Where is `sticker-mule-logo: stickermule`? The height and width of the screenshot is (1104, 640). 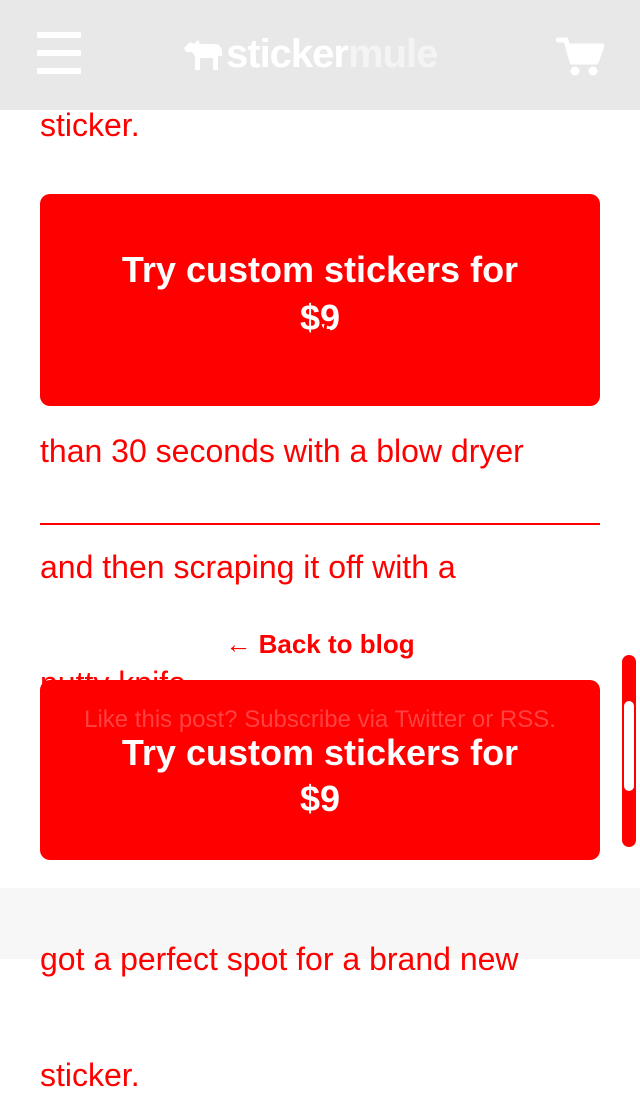
sticker-mule-logo: stickermule is located at coordinates (309, 54).